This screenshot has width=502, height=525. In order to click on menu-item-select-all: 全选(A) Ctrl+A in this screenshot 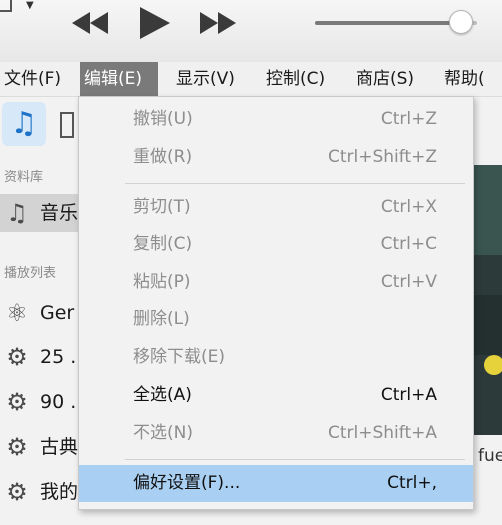, I will do `click(276, 395)`.